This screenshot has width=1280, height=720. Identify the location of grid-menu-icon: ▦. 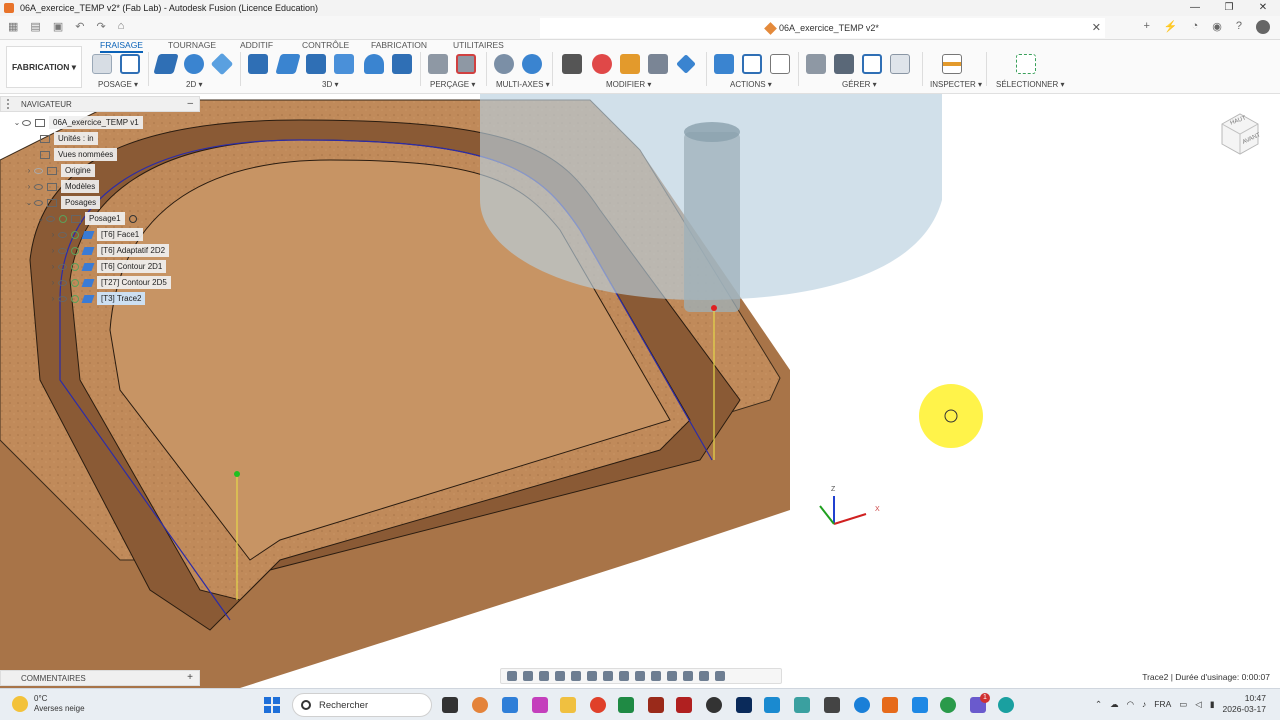
(13, 26).